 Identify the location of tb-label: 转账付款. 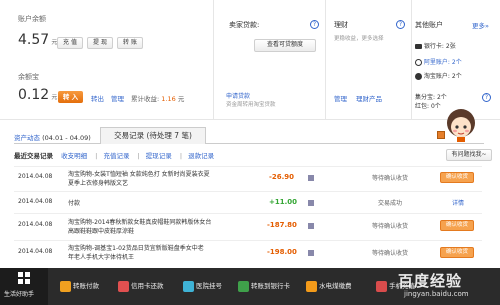
(86, 286).